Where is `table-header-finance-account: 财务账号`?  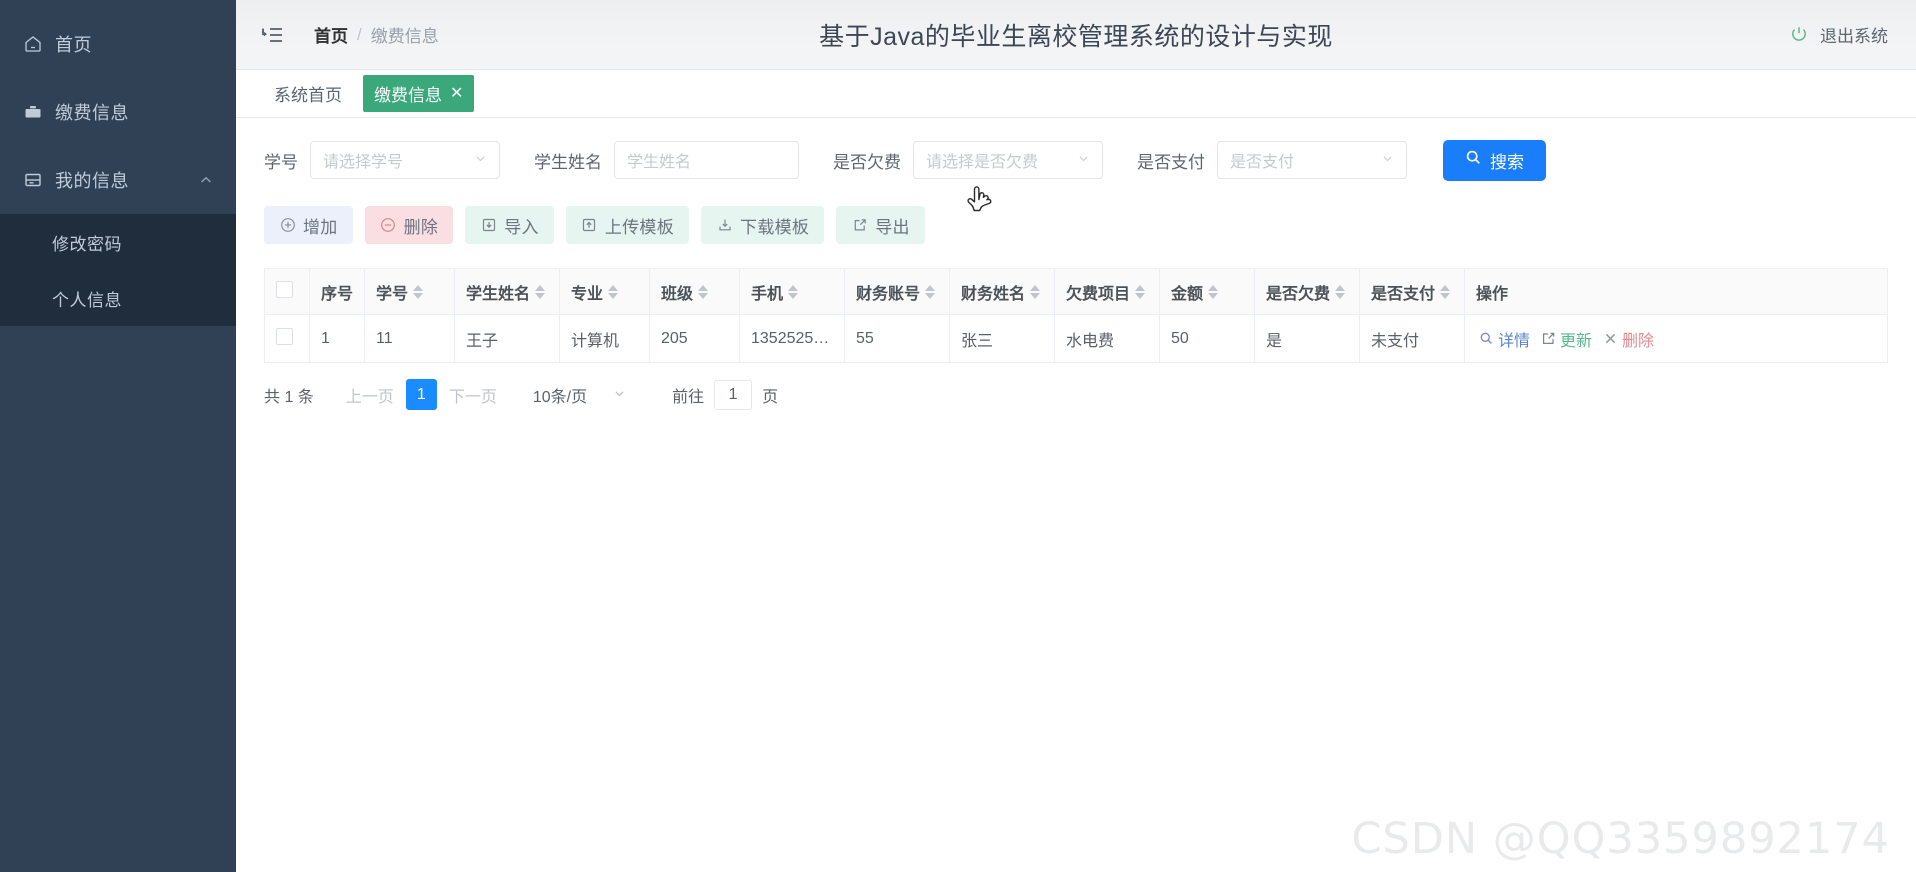 table-header-finance-account: 财务账号 is located at coordinates (897, 291).